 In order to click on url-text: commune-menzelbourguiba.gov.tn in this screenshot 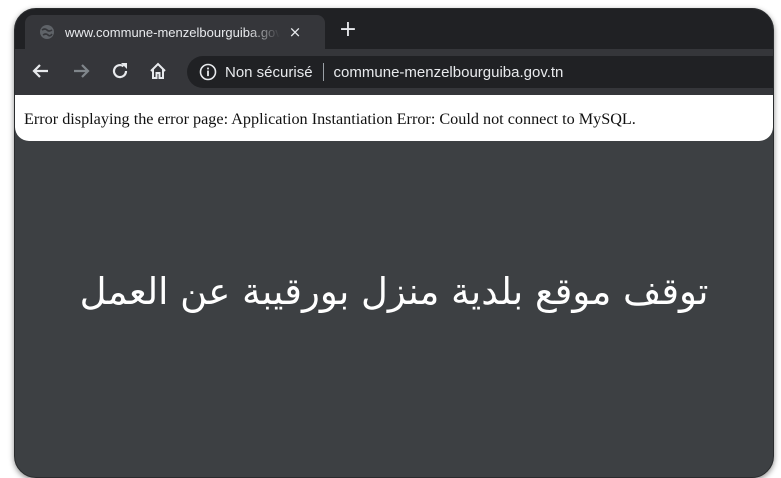, I will do `click(449, 72)`.